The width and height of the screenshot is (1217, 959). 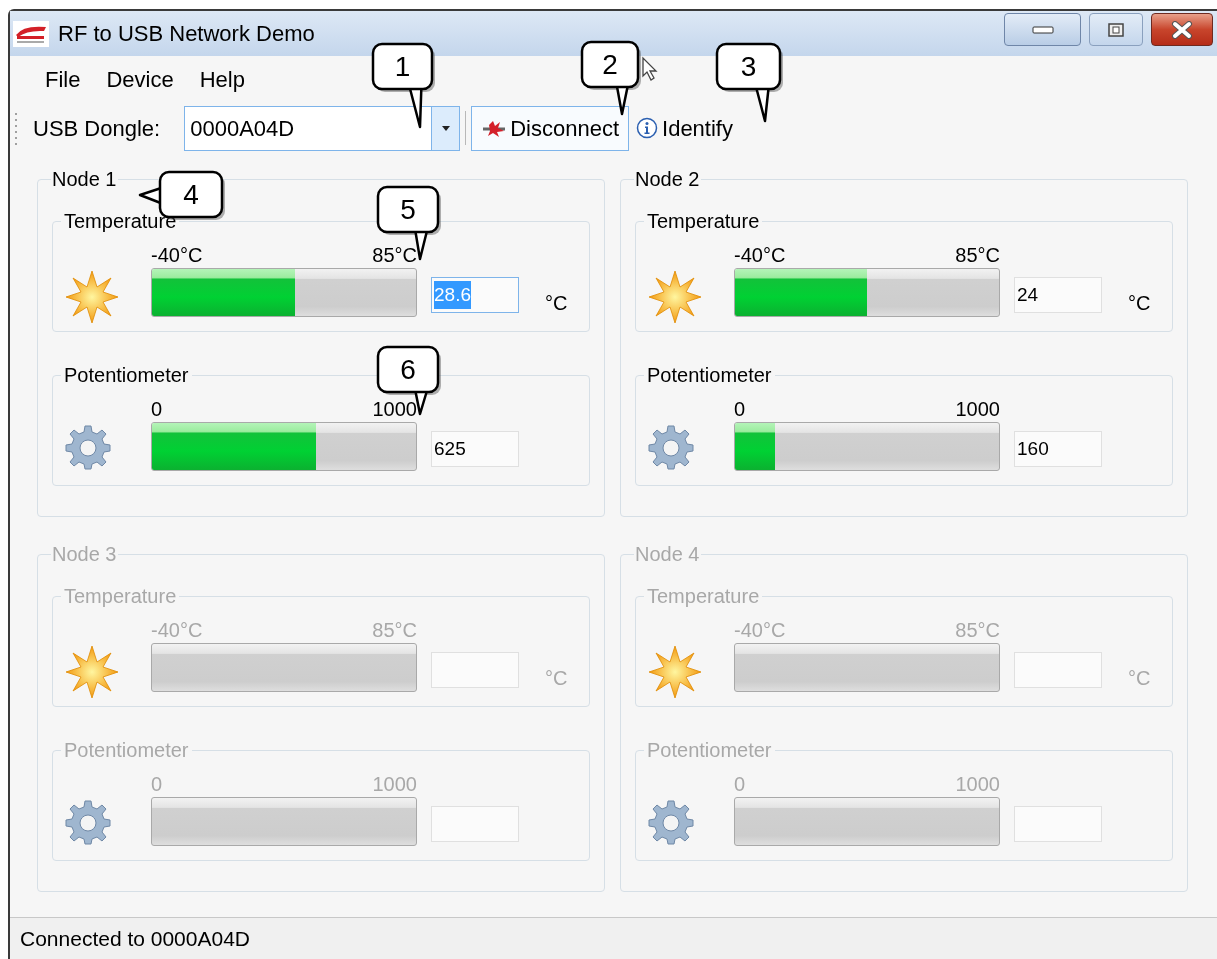 I want to click on restore-icon, so click(x=1116, y=29).